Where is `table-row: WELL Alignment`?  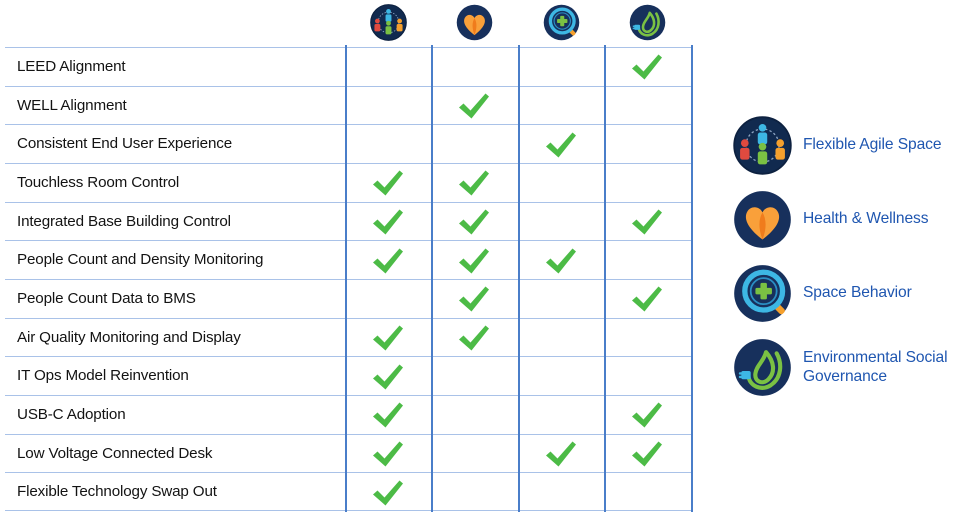
table-row: WELL Alignment is located at coordinates (348, 105).